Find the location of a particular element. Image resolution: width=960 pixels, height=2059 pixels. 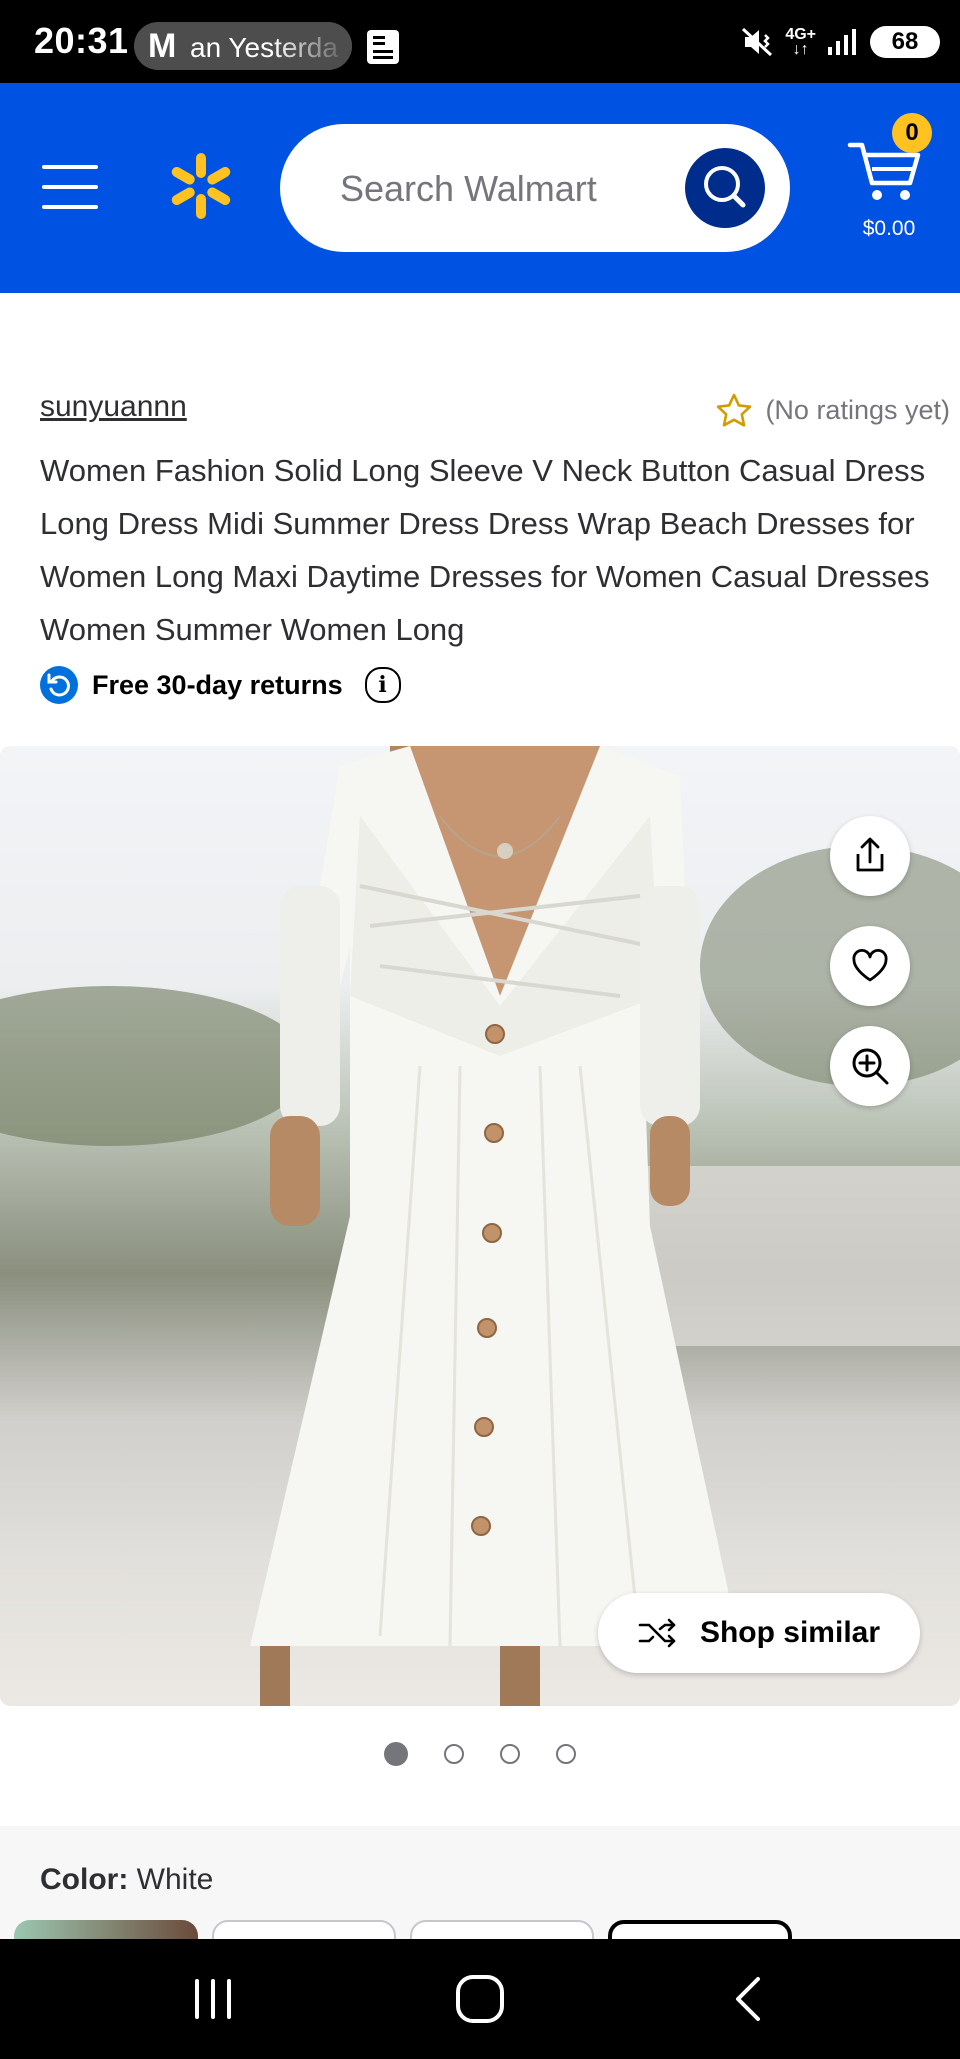

search-icon is located at coordinates (725, 187).